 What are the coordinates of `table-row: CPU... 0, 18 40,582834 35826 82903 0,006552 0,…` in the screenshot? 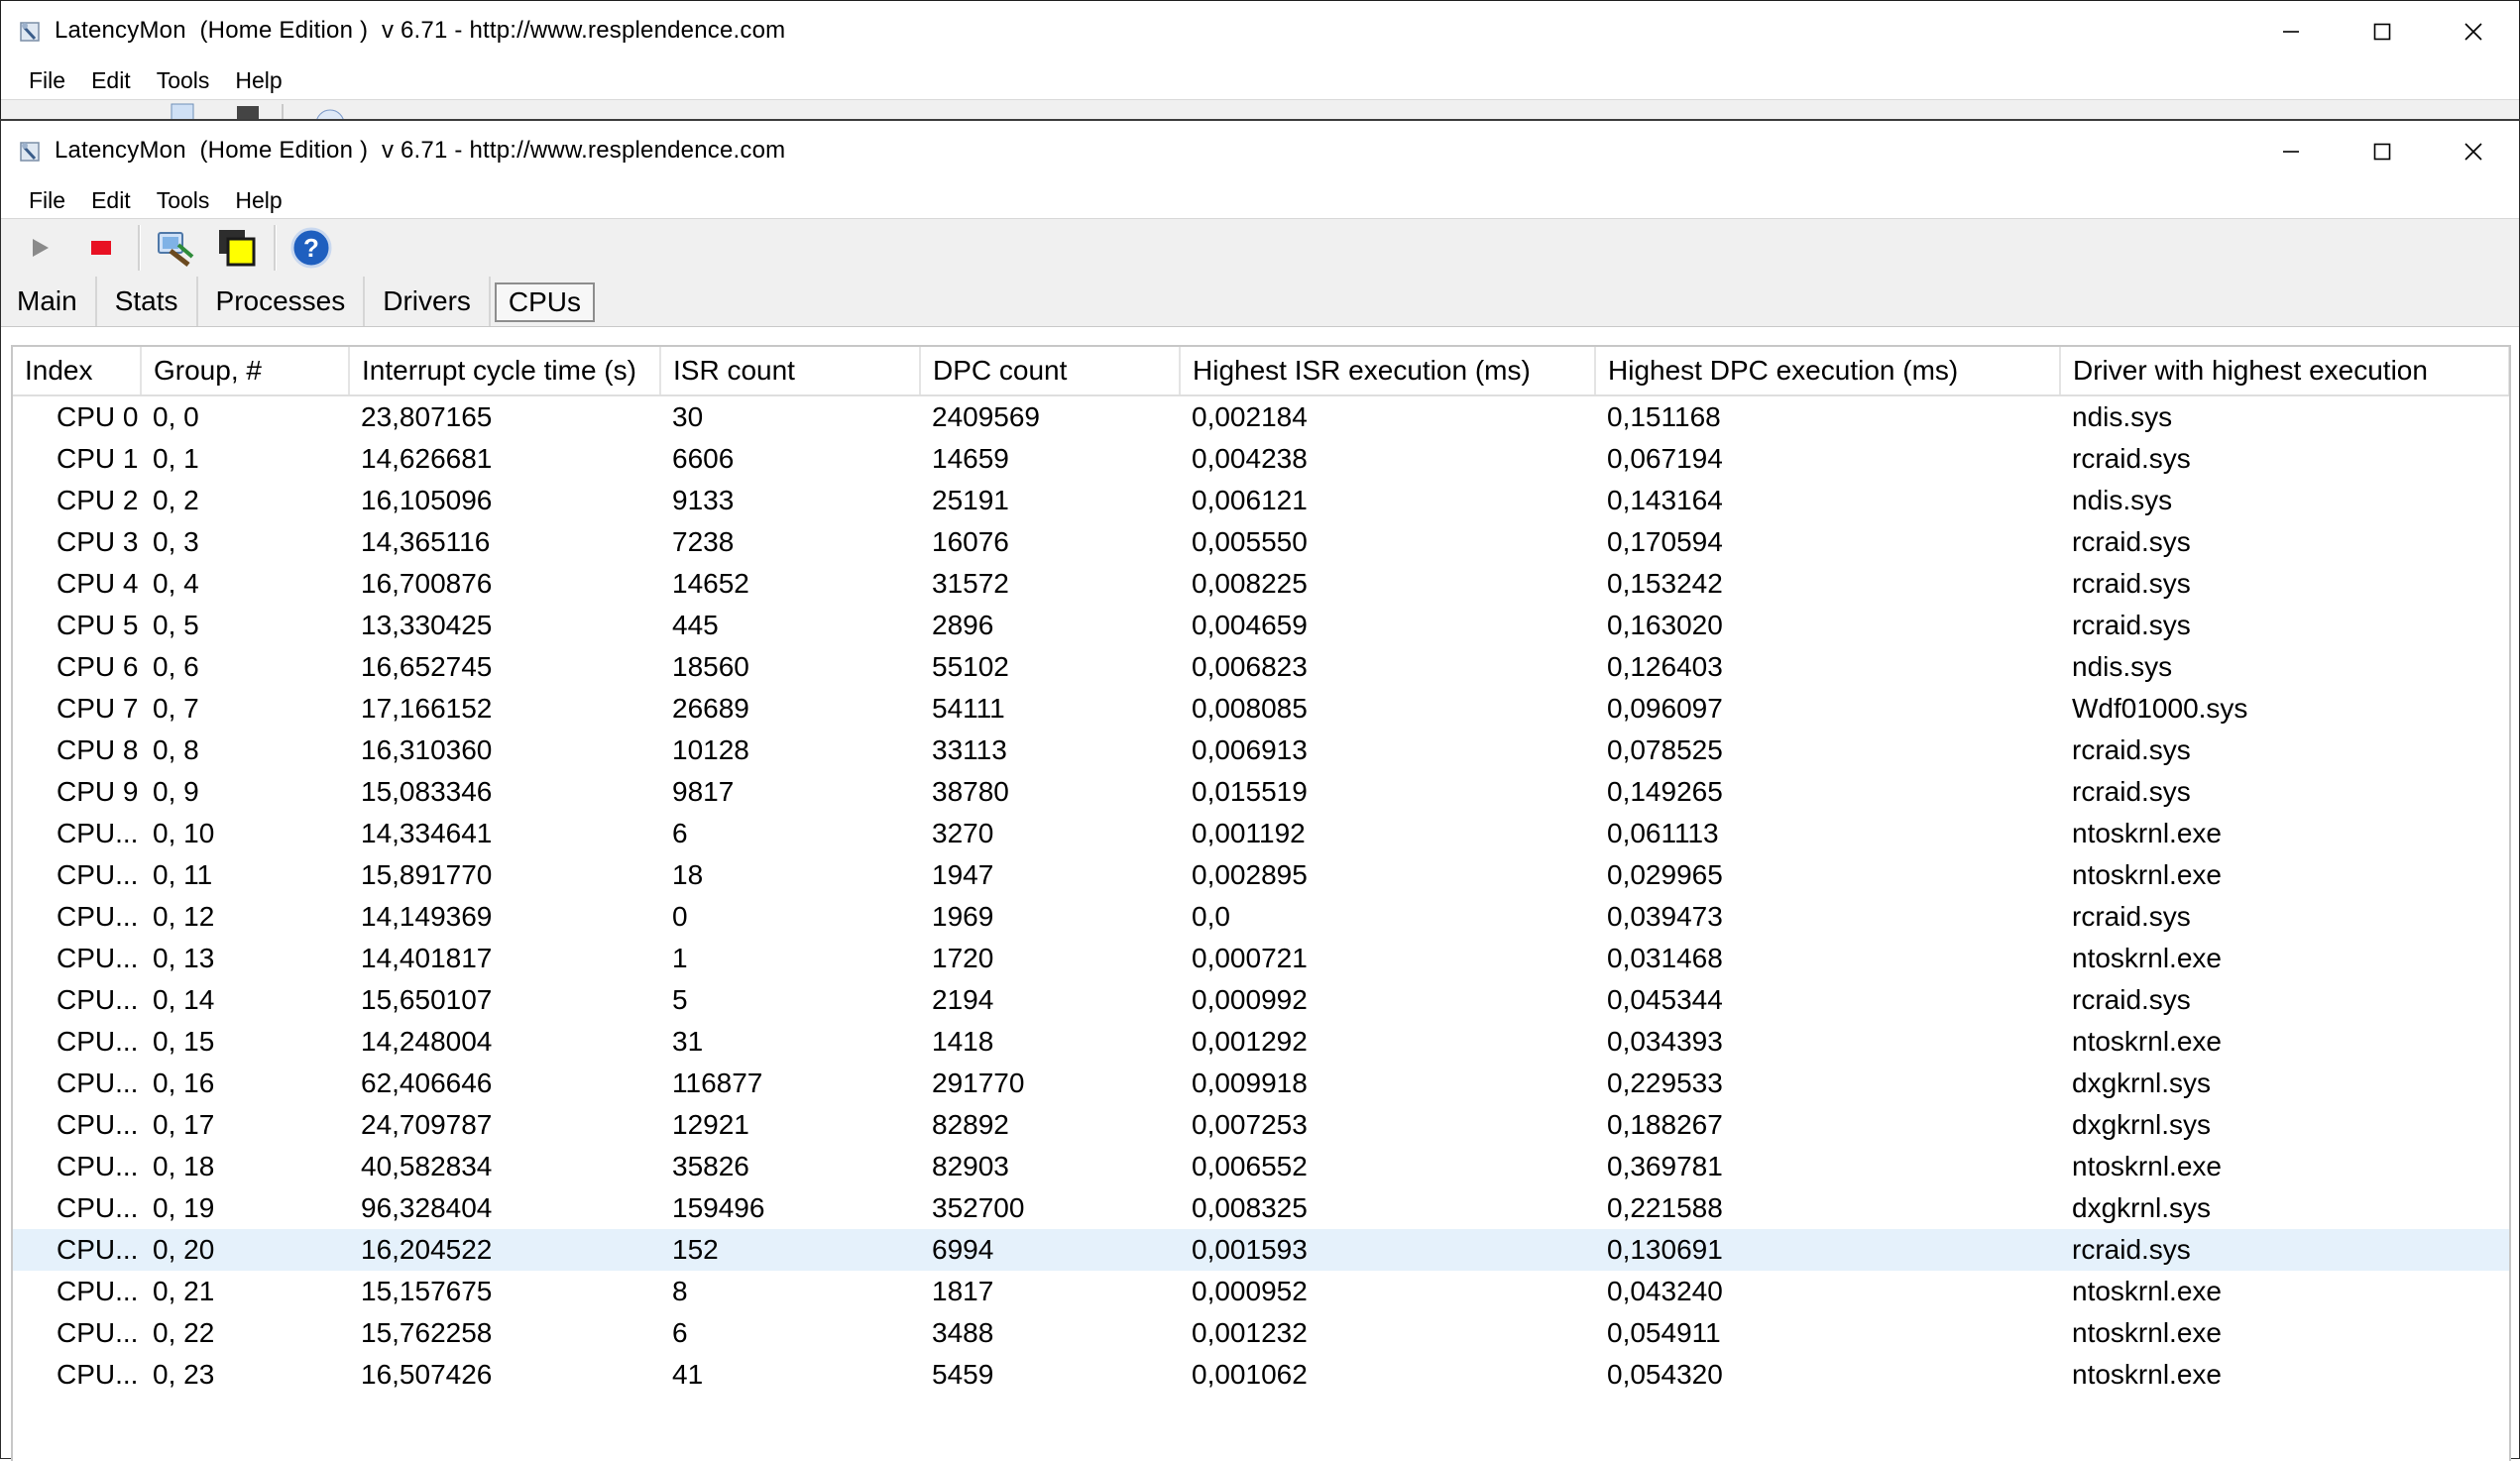 It's located at (1261, 1166).